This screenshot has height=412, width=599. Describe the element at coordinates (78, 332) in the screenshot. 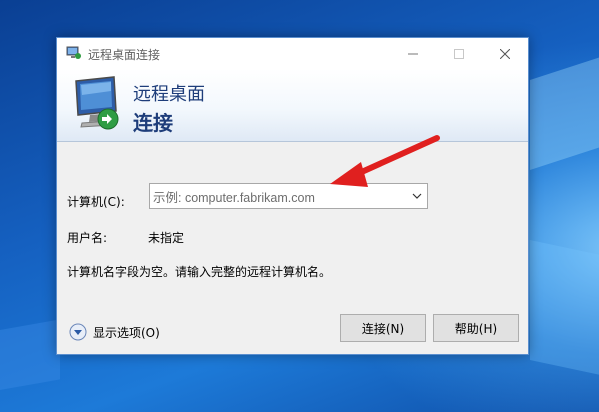

I see `expand-circle-icon` at that location.